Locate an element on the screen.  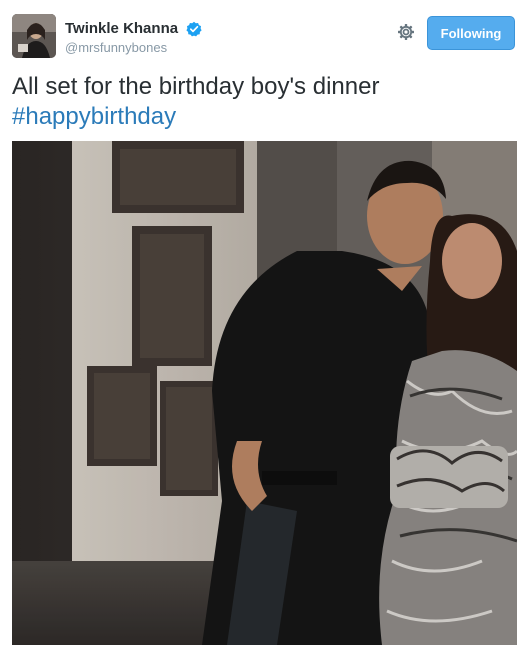
name-block: Twinkle Khanna @mrsfunnybones is located at coordinates (133, 38).